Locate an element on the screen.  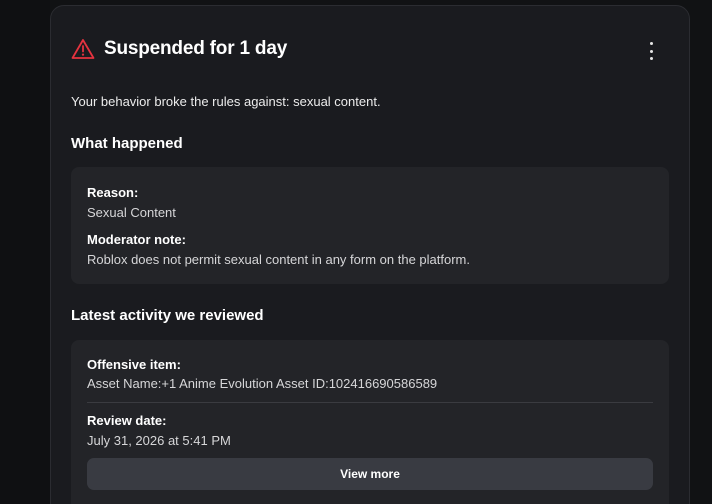
what-happened-heading: What happened is located at coordinates (127, 143).